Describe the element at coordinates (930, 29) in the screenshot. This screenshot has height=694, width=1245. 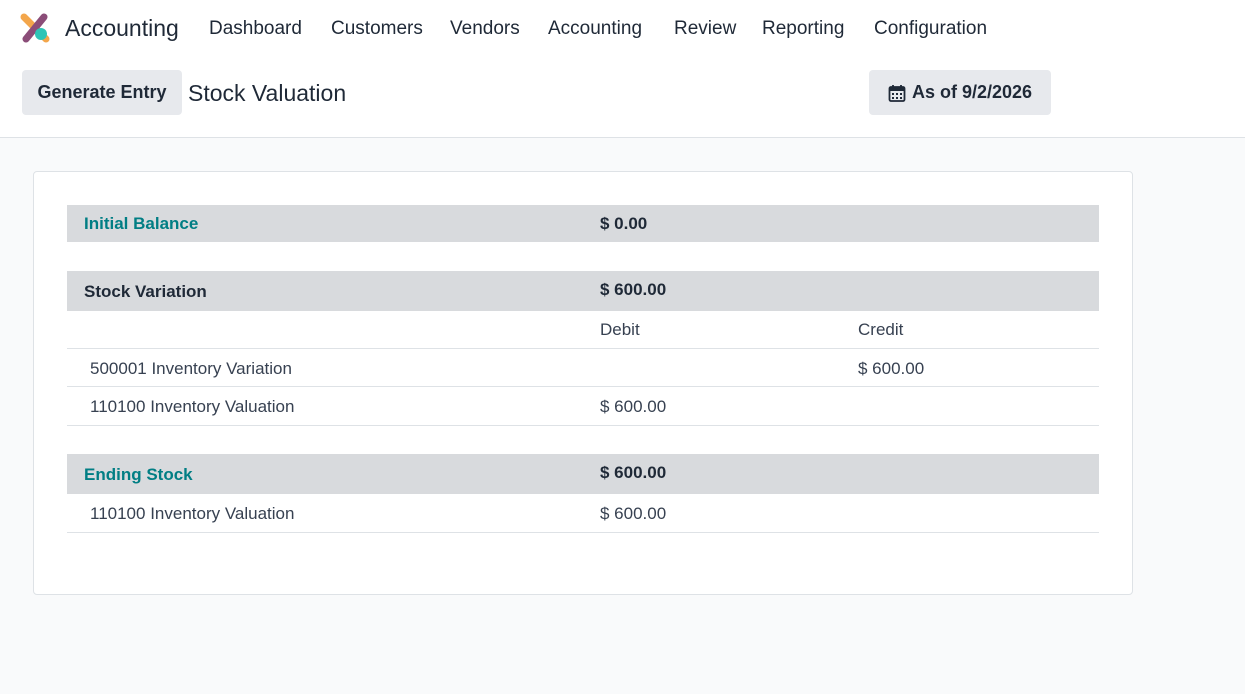
I see `menu-configuration: Configuration` at that location.